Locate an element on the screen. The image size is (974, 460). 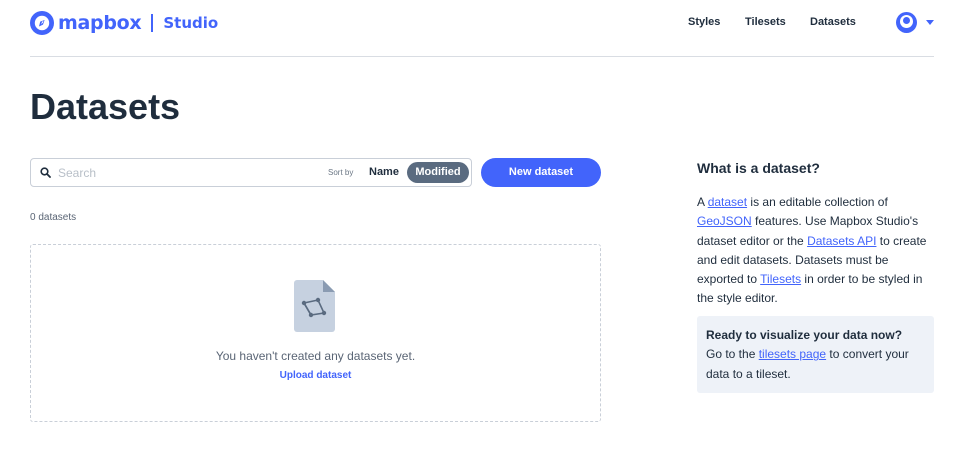
sort-by-modified-button: Modified is located at coordinates (438, 172).